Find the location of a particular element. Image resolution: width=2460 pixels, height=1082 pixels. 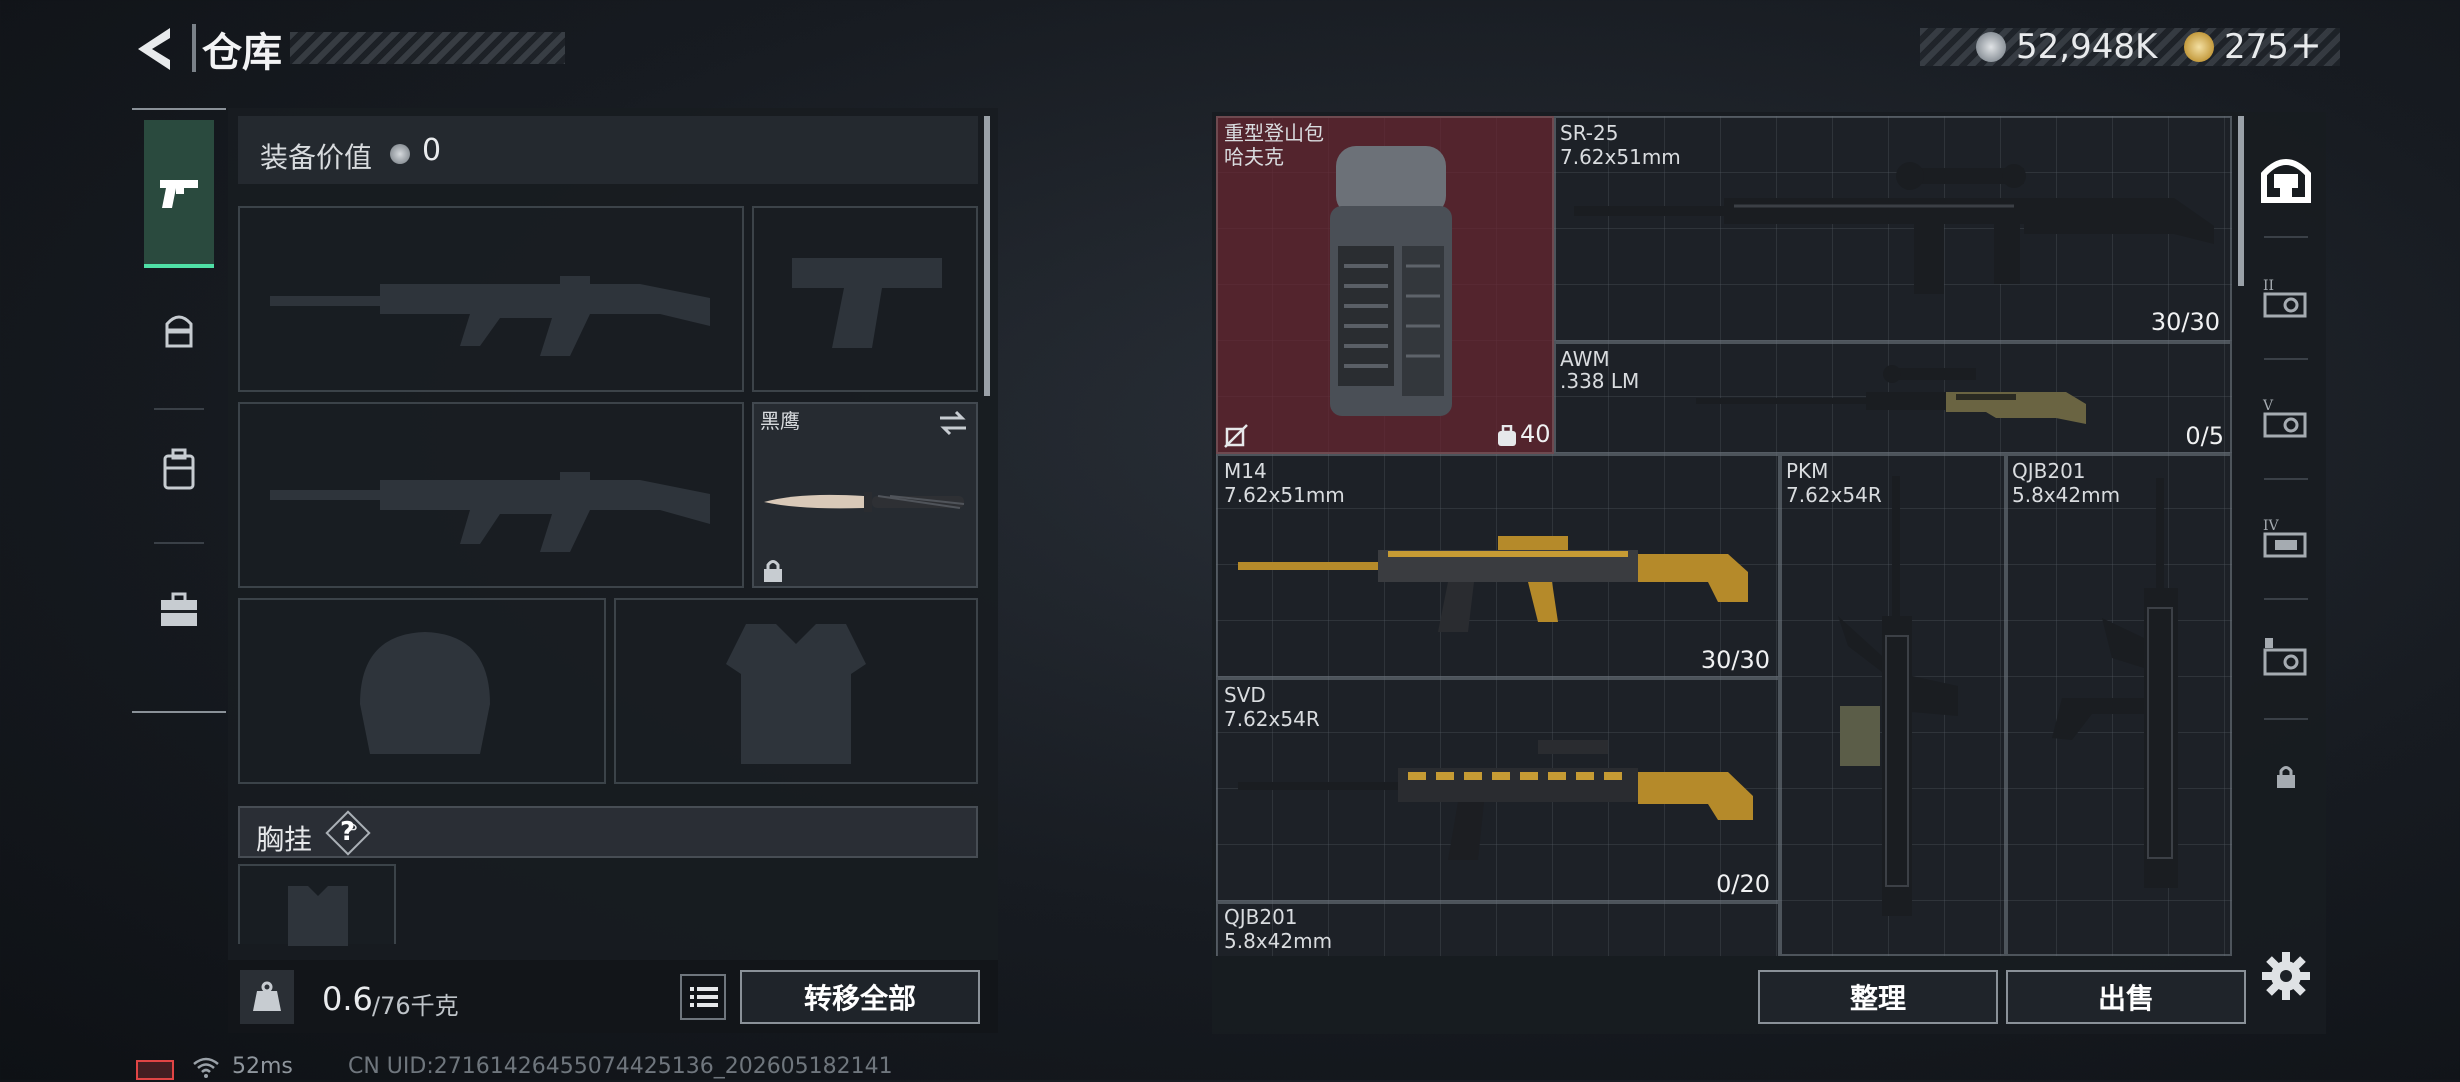

backpack-icon is located at coordinates (179, 469).